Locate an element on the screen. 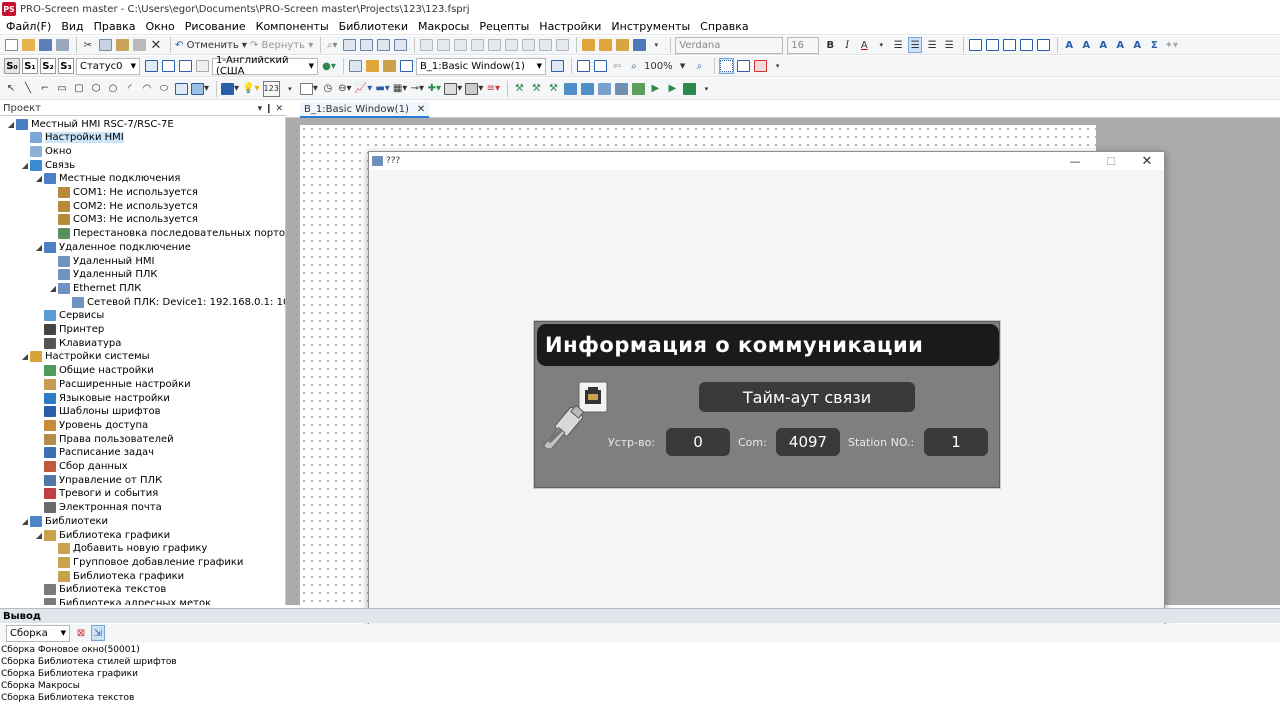 Image resolution: width=1280 pixels, height=704 pixels. copy-icon is located at coordinates (105, 45).